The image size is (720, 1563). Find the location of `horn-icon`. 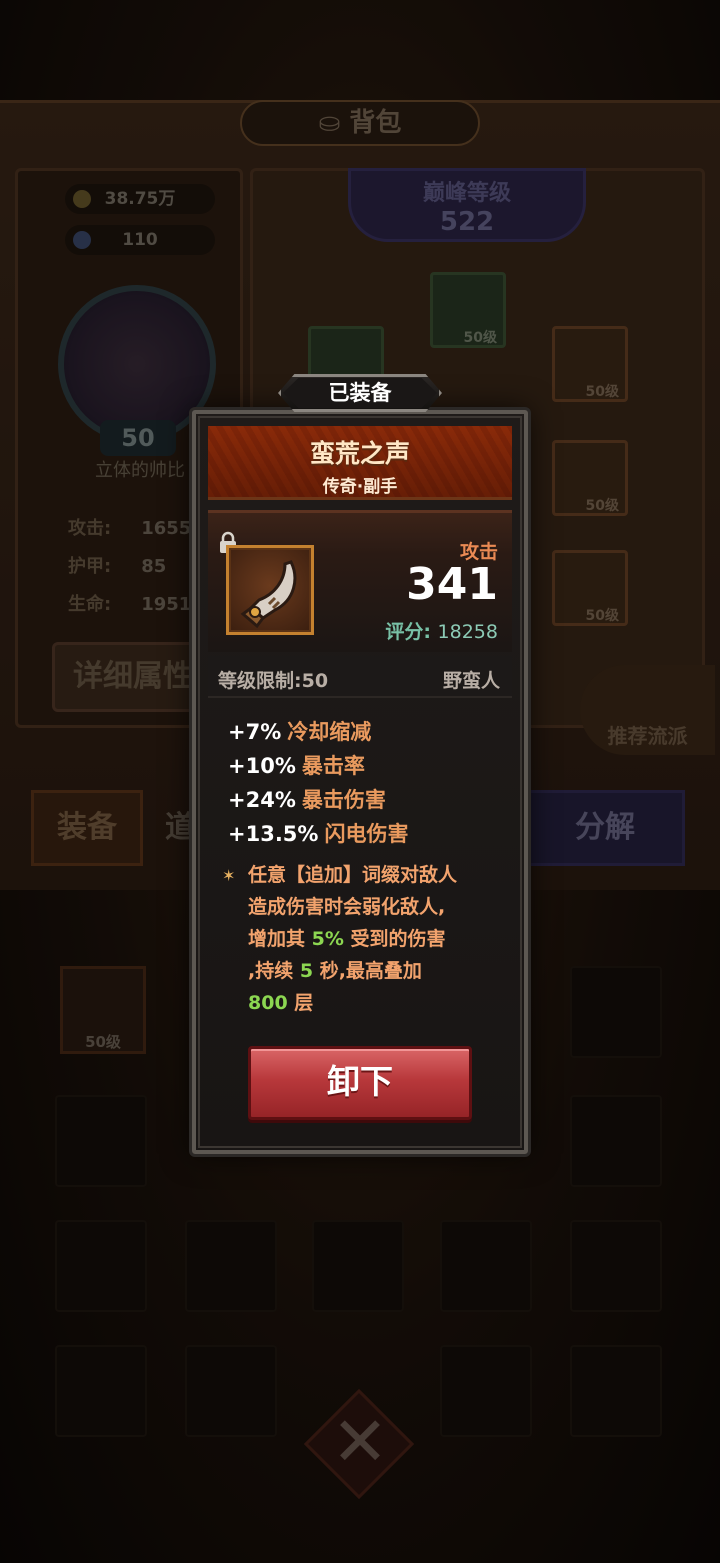

horn-icon is located at coordinates (268, 594).